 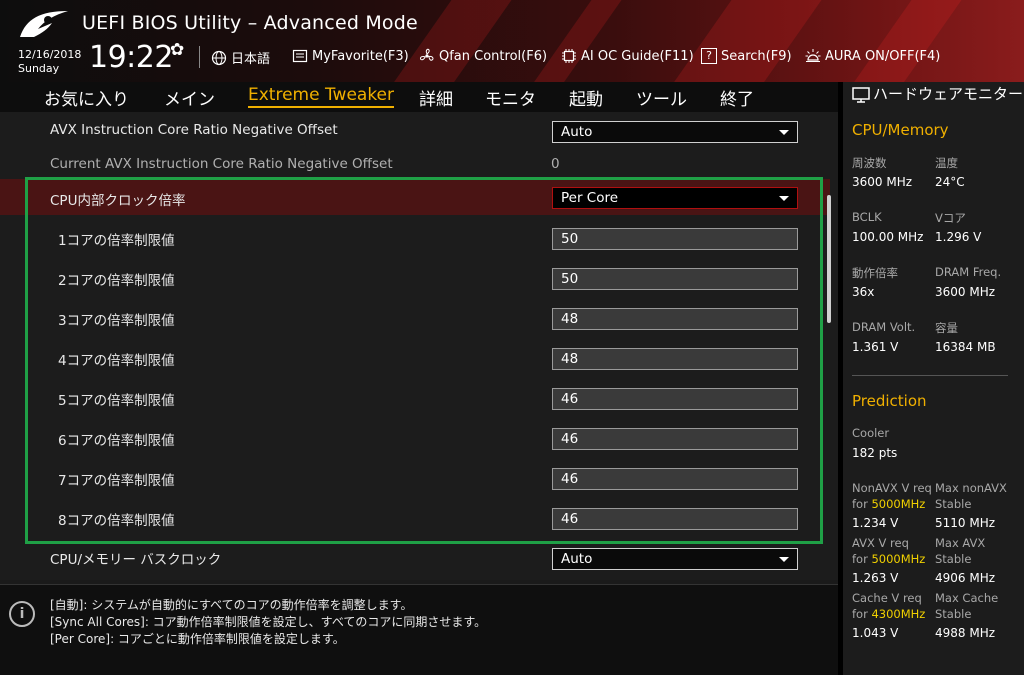 I want to click on ai-oc-guide-label: AI OC Guide(F11), so click(x=637, y=56).